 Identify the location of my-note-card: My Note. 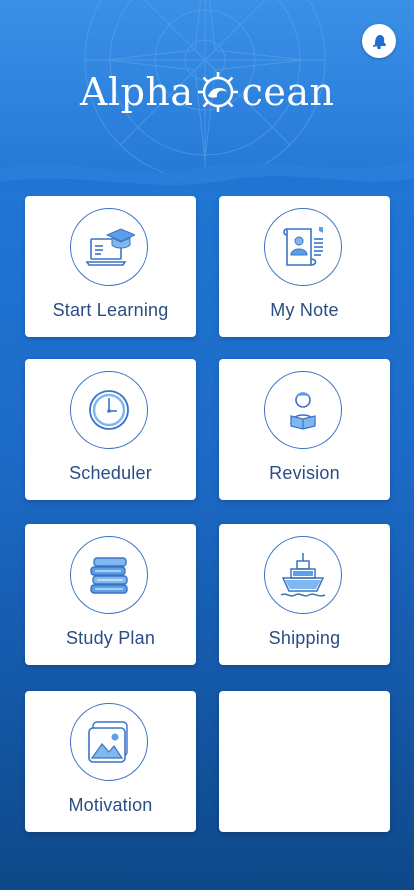
(304, 266).